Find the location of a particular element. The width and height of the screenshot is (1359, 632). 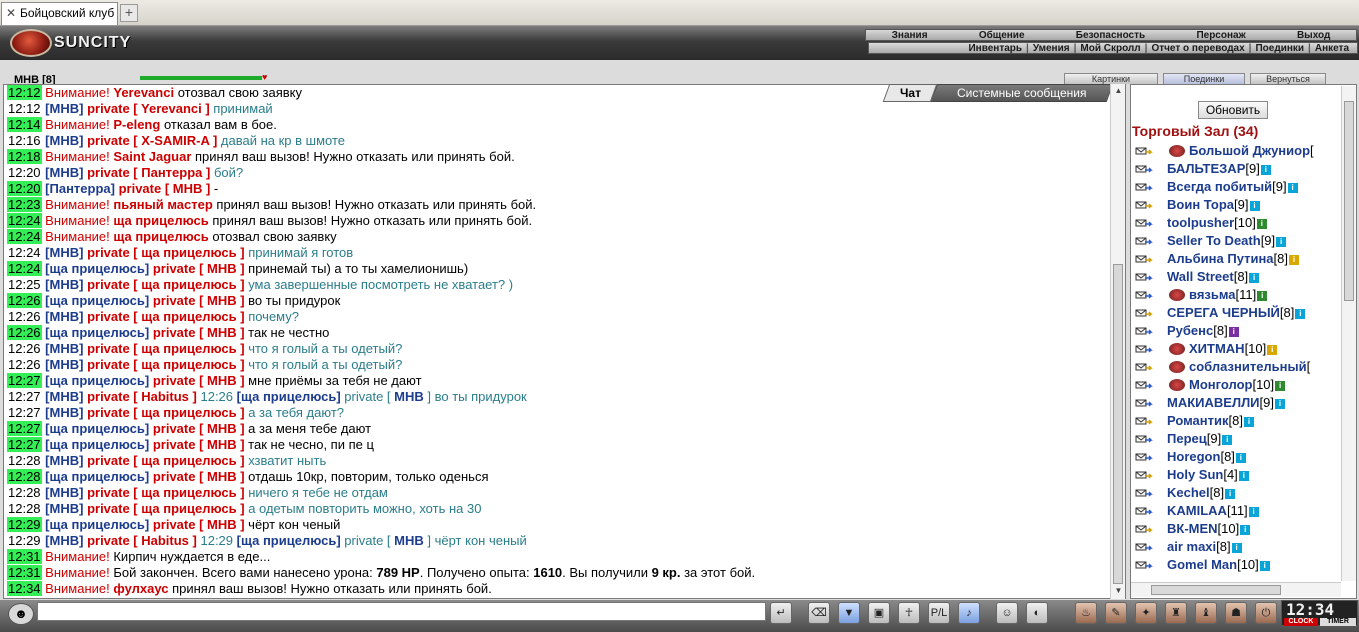

user-nick: toolpusher is located at coordinates (1200, 222).